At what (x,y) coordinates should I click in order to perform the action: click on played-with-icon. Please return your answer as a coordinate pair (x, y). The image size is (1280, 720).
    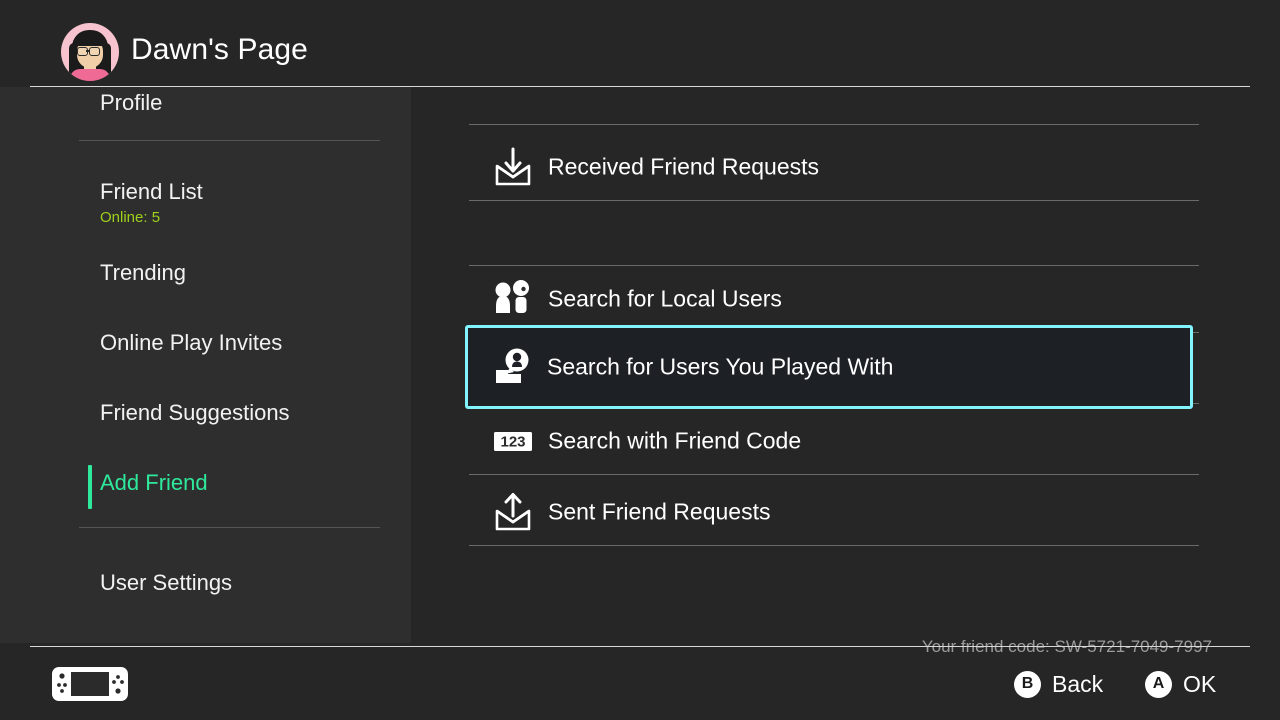
    Looking at the image, I should click on (512, 365).